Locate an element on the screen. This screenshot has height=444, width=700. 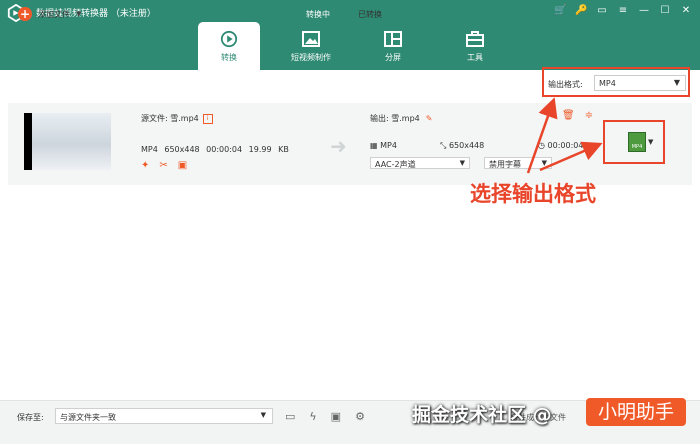
toolbox-icon is located at coordinates (475, 39).